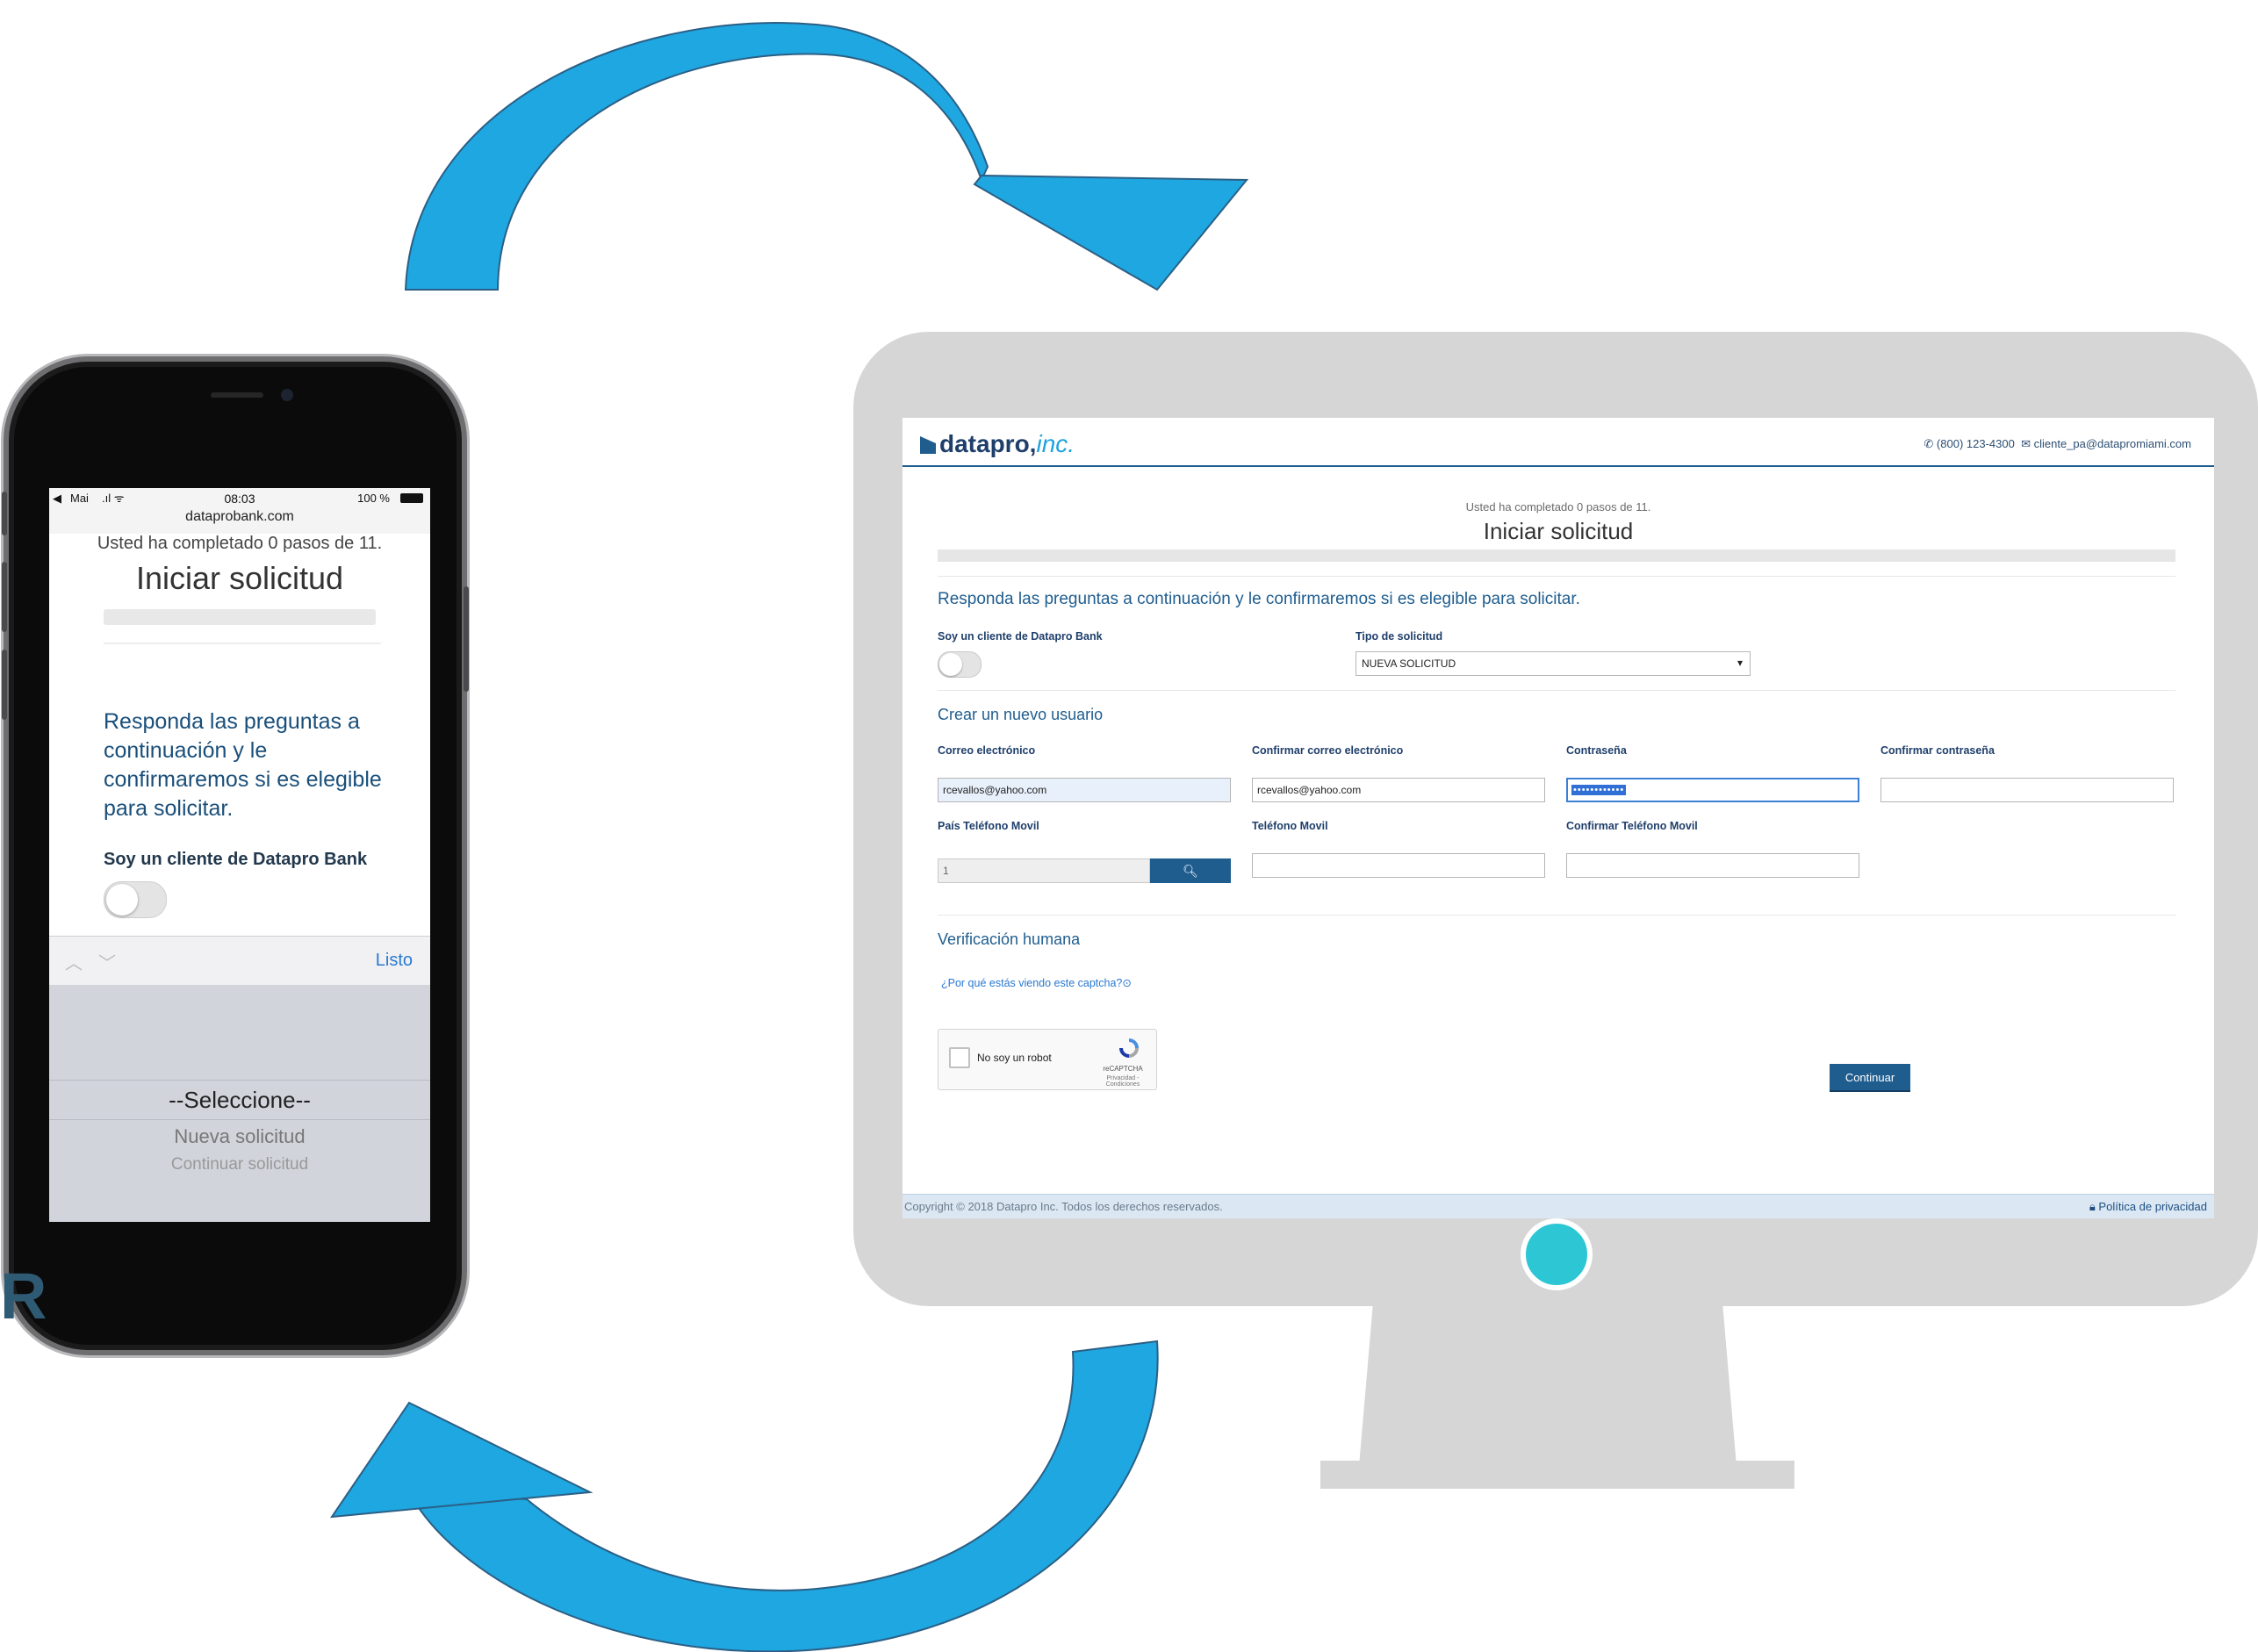  I want to click on phone-speaker, so click(237, 395).